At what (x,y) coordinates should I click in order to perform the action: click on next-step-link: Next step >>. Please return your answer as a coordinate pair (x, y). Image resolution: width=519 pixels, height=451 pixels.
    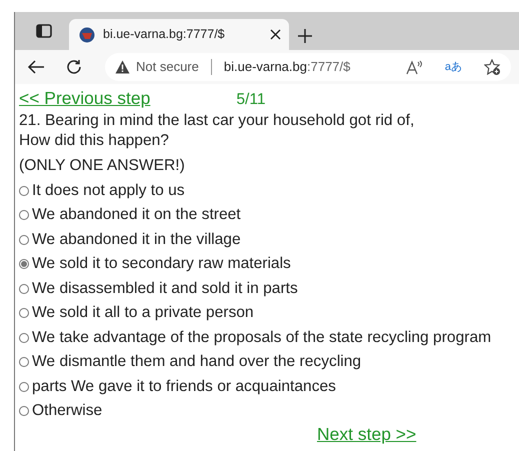
    Looking at the image, I should click on (366, 434).